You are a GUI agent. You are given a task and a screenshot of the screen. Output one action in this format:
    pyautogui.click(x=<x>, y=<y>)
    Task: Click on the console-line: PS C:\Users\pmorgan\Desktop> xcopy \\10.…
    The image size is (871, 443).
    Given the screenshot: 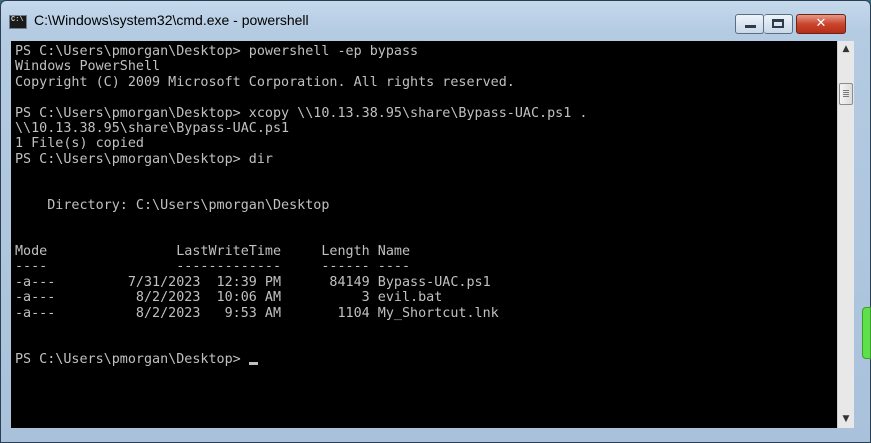 What is the action you would take?
    pyautogui.click(x=301, y=113)
    